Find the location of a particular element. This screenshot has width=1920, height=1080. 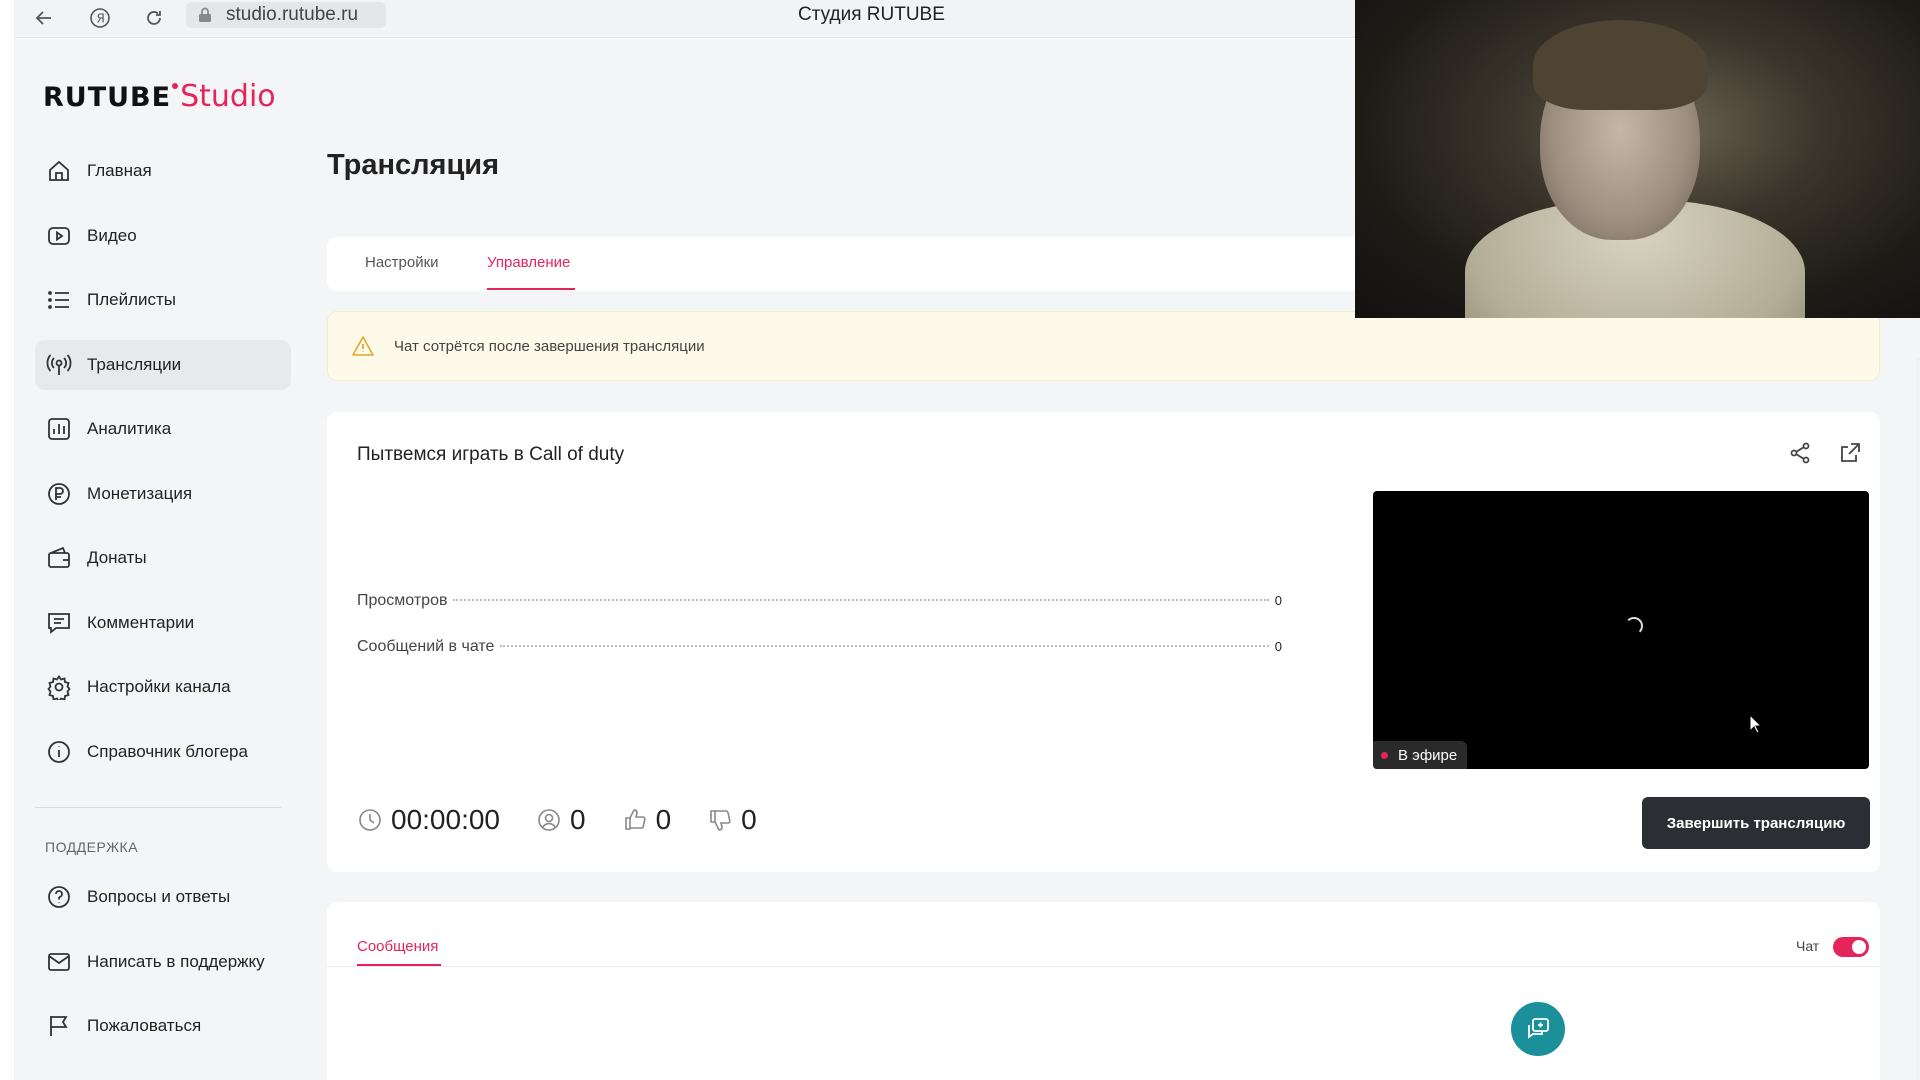

logo-brand: RUTUBE is located at coordinates (107, 97).